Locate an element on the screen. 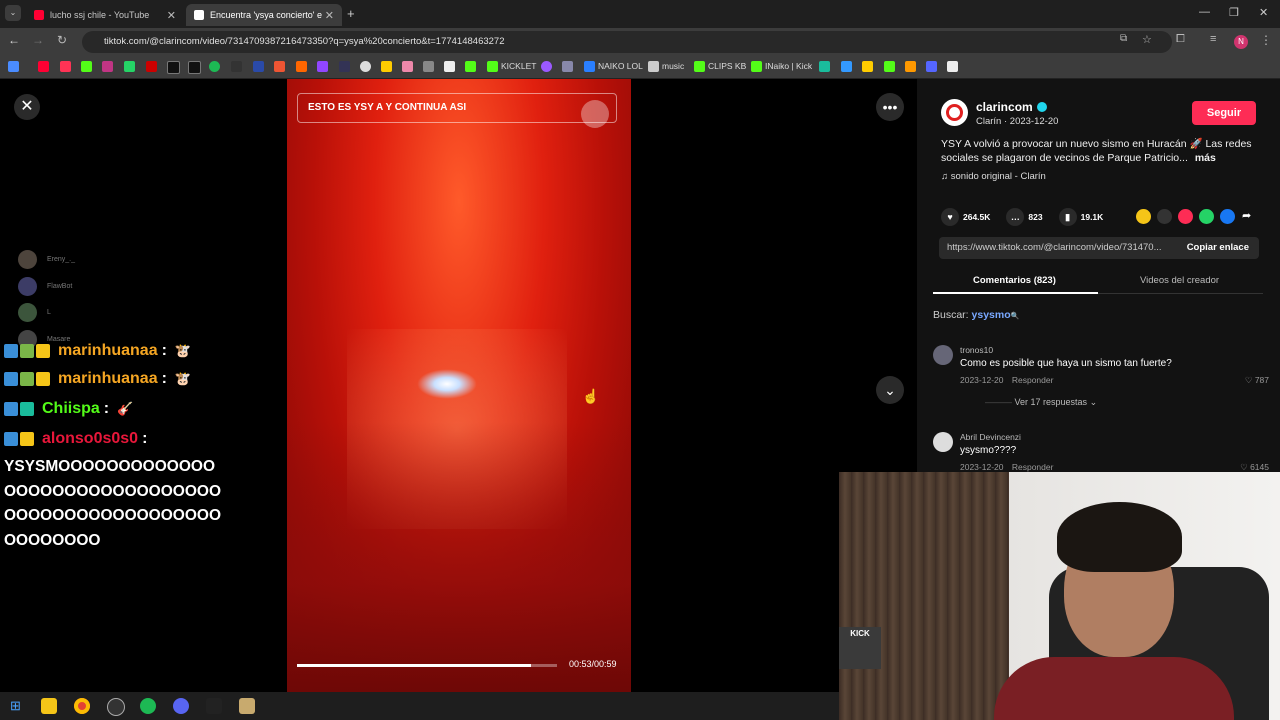 This screenshot has height=720, width=1280. repost-icon is located at coordinates (1143, 216).